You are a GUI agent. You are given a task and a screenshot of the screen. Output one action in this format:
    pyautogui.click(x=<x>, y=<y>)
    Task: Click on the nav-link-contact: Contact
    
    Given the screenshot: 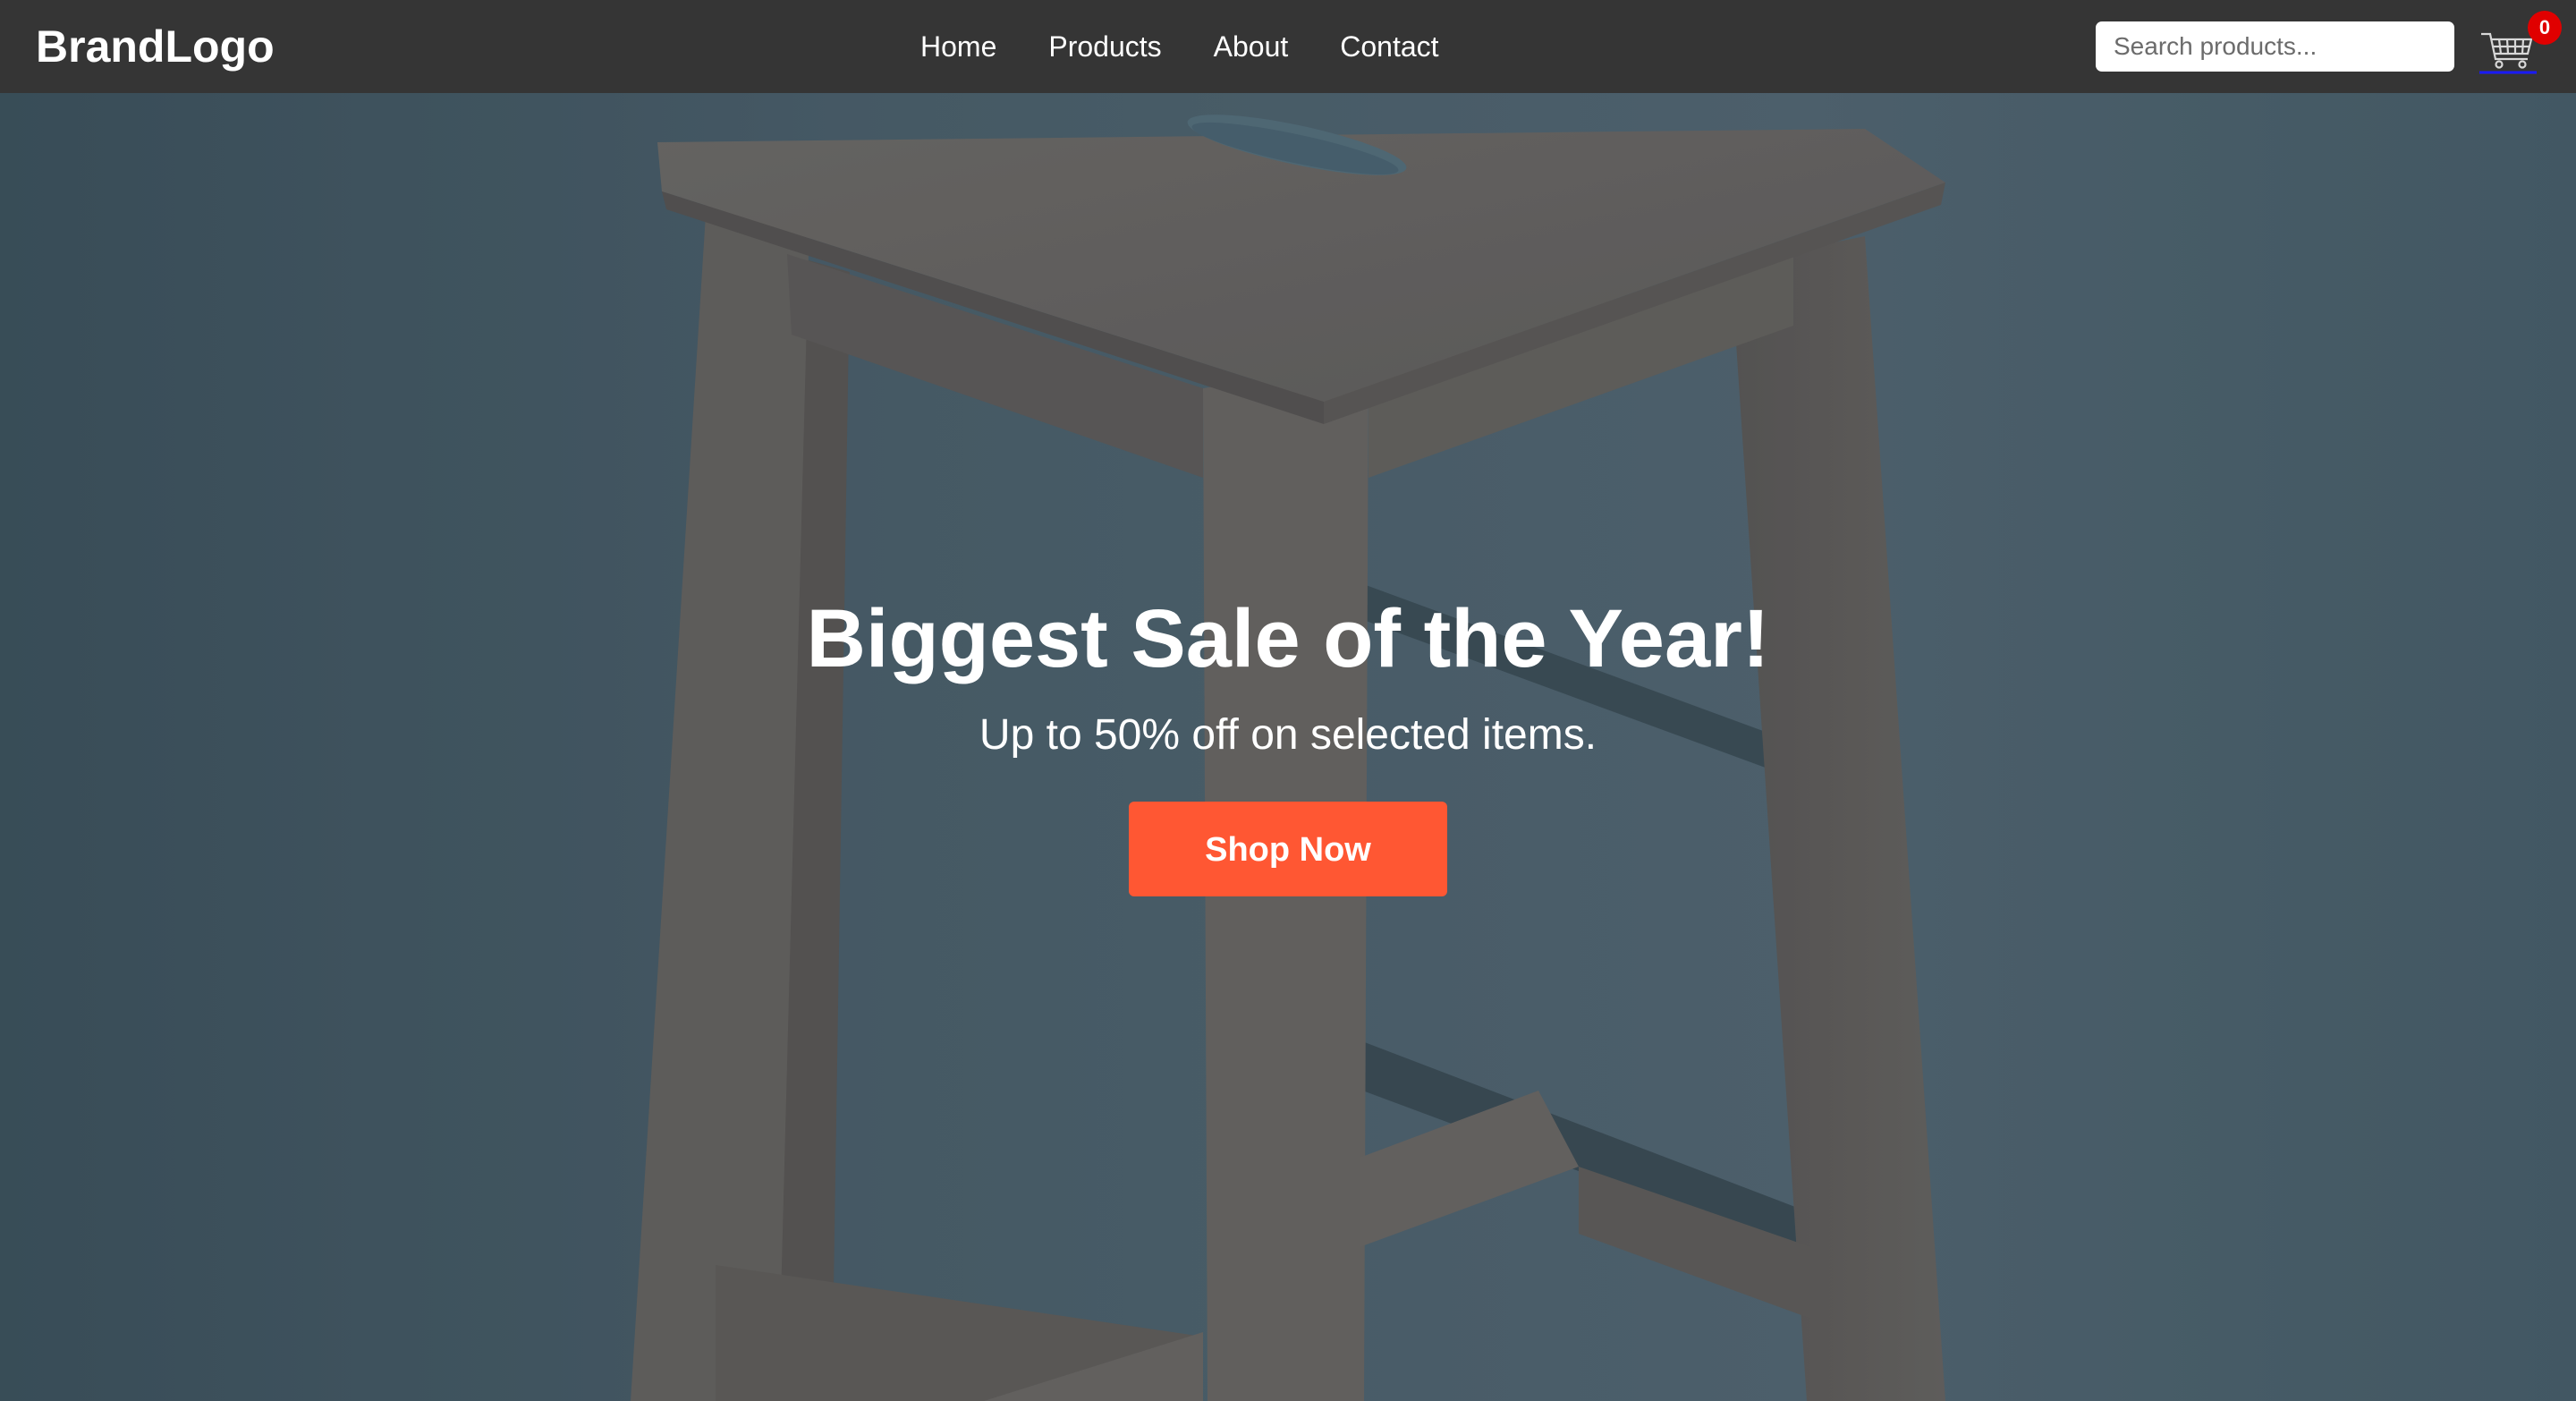 What is the action you would take?
    pyautogui.click(x=1389, y=46)
    